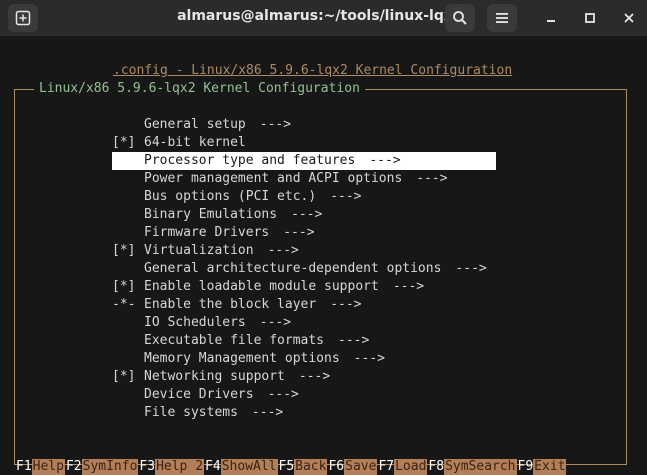 The height and width of the screenshot is (475, 647). I want to click on menu-item: -*- Enable the block layer --->, so click(362, 305).